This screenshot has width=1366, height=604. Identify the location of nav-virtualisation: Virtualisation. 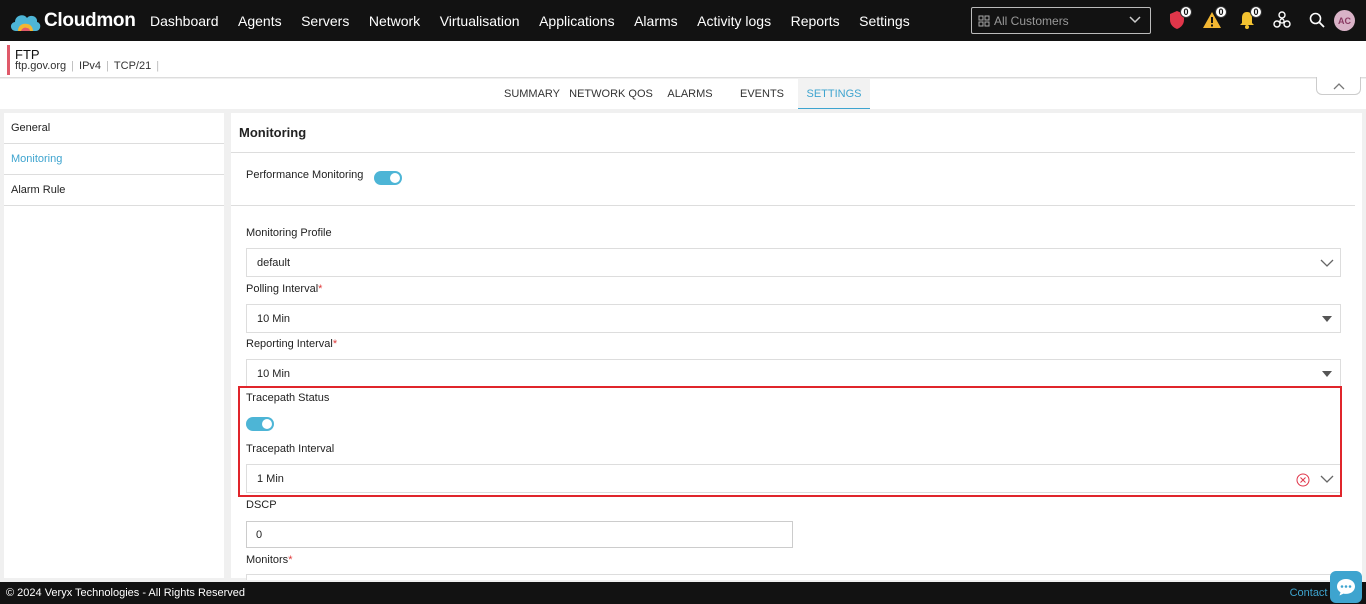
(480, 21).